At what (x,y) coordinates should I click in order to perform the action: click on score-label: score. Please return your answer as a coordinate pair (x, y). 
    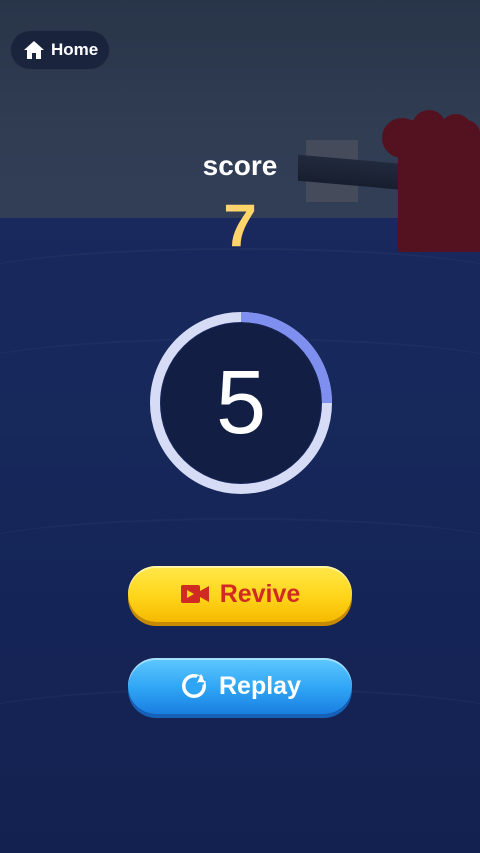
    Looking at the image, I should click on (240, 165).